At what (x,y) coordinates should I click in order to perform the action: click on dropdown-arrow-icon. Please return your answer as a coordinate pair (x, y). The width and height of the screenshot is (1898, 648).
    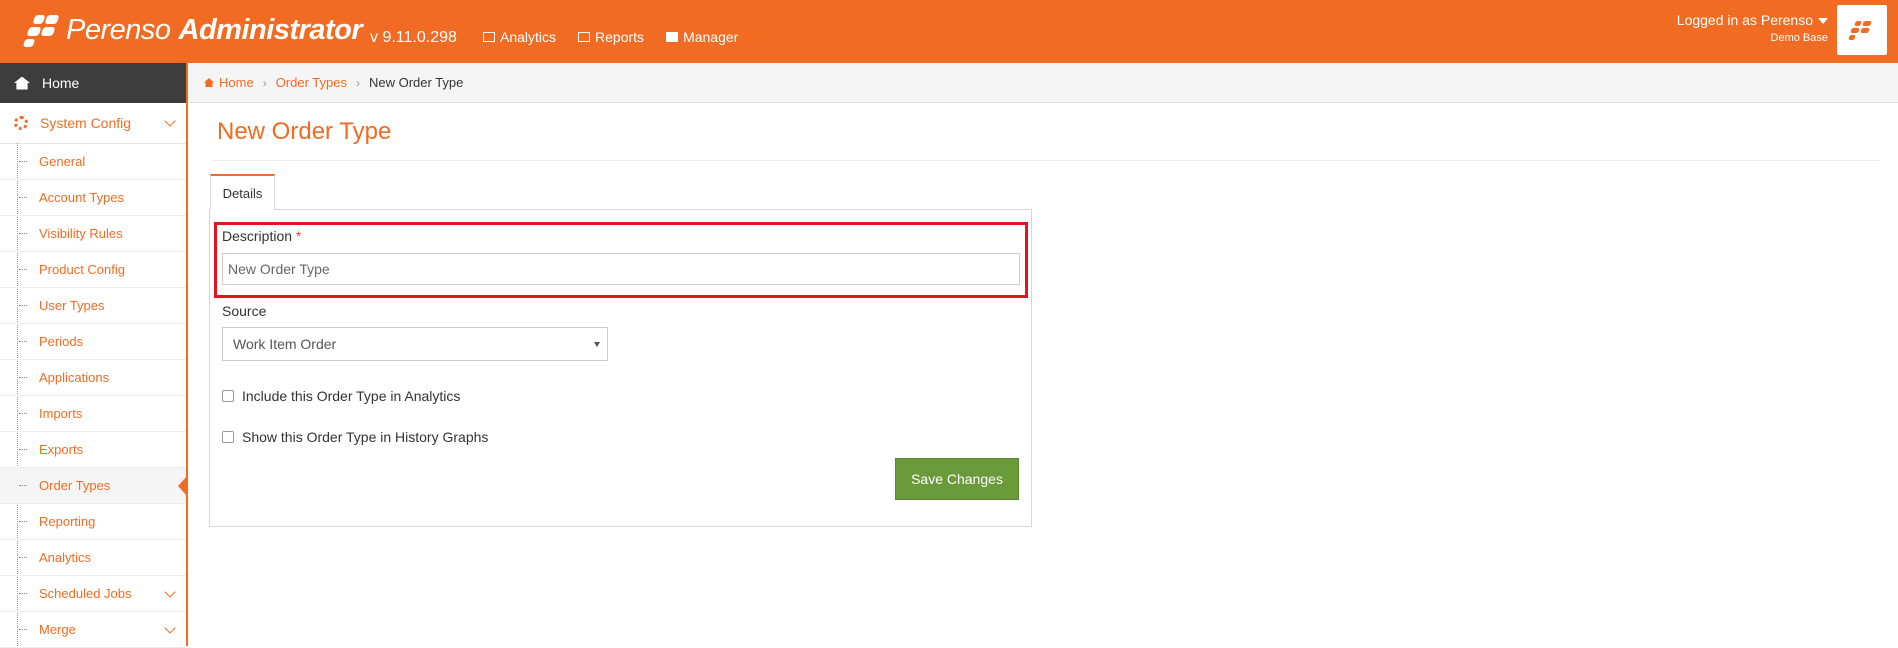
    Looking at the image, I should click on (597, 344).